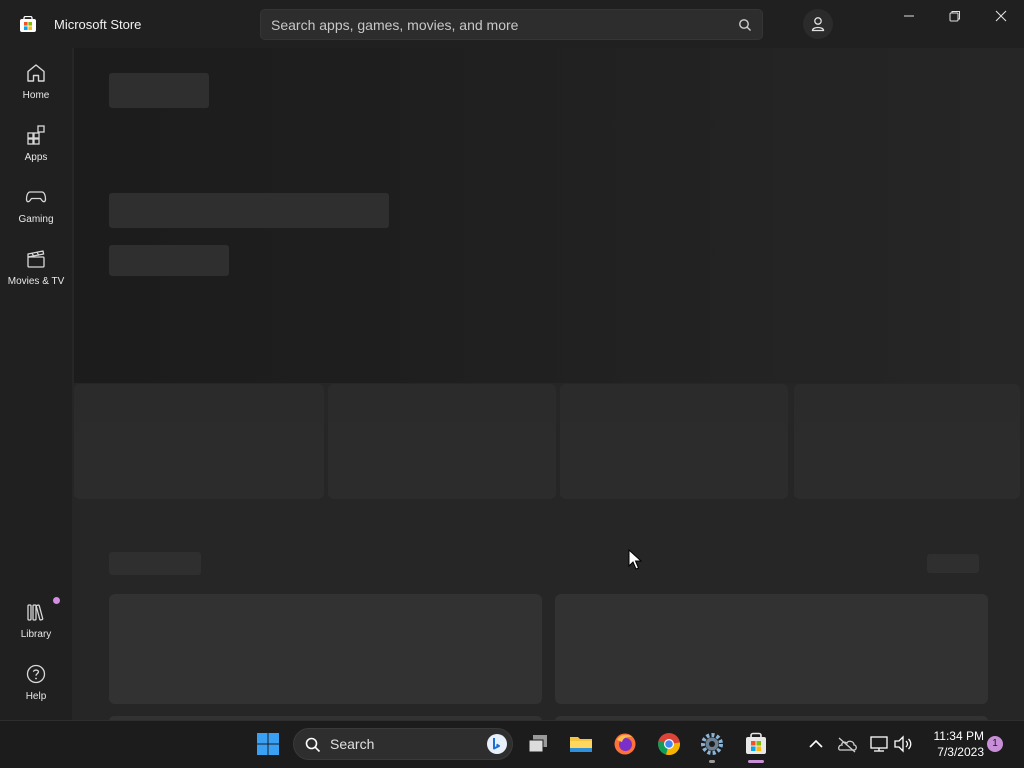 Image resolution: width=1024 pixels, height=768 pixels. Describe the element at coordinates (36, 634) in the screenshot. I see `sidebar-item-label: Library` at that location.